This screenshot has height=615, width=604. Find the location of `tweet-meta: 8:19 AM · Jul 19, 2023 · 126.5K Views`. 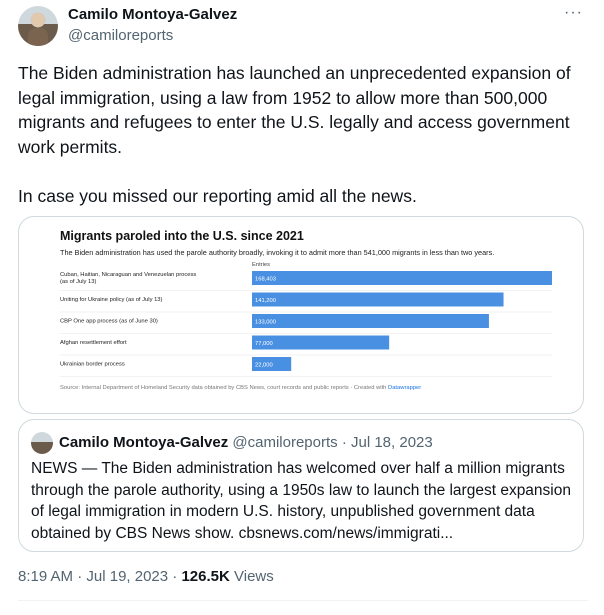

tweet-meta: 8:19 AM · Jul 19, 2023 · 126.5K Views is located at coordinates (146, 576).